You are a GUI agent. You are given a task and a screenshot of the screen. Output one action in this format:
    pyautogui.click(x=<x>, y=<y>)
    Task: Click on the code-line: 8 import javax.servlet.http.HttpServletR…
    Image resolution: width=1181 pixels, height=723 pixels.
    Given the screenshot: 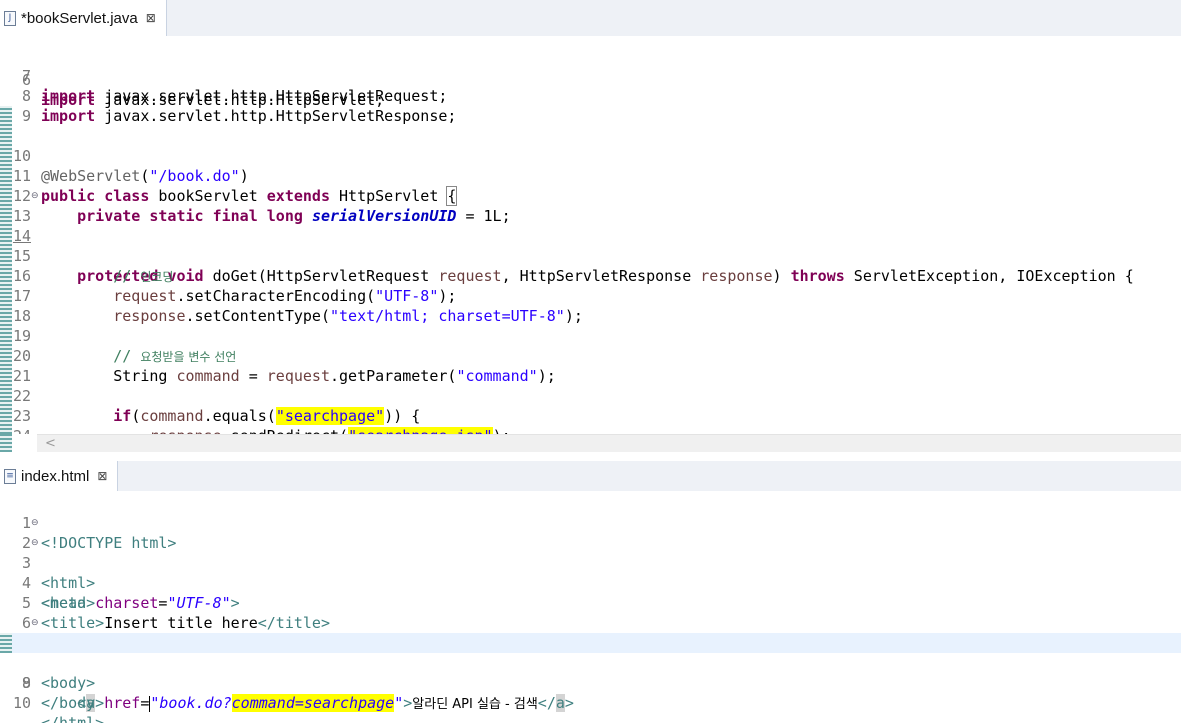 What is the action you would take?
    pyautogui.click(x=590, y=95)
    